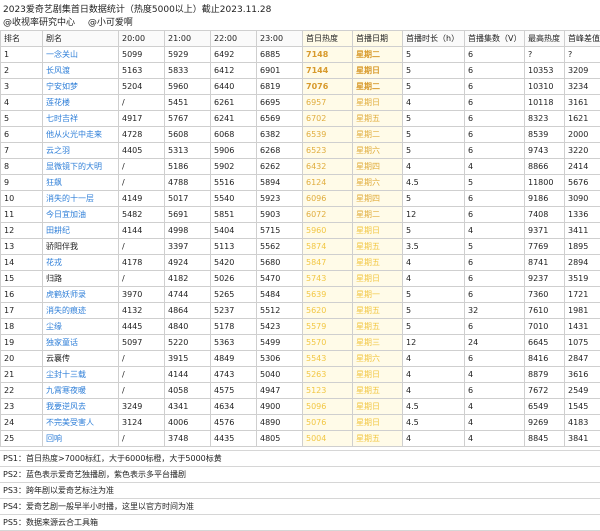  Describe the element at coordinates (545, 103) in the screenshot. I see `cell-max-heat: 10118` at that location.